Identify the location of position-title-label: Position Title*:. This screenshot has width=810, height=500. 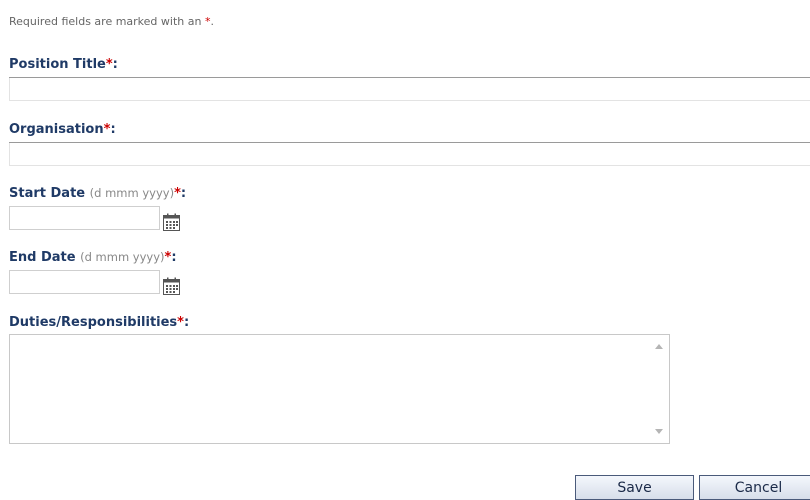
(63, 64).